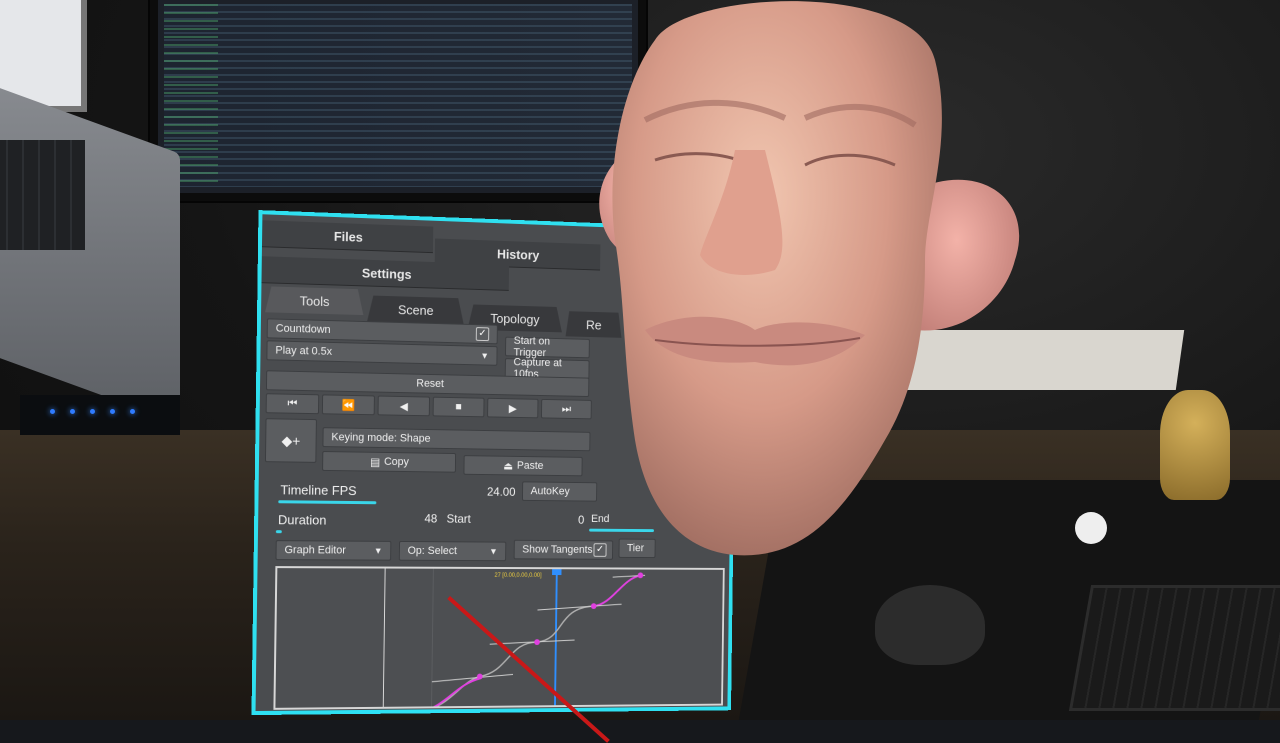  What do you see at coordinates (290, 440) in the screenshot?
I see `add-key-icon: ◆+` at bounding box center [290, 440].